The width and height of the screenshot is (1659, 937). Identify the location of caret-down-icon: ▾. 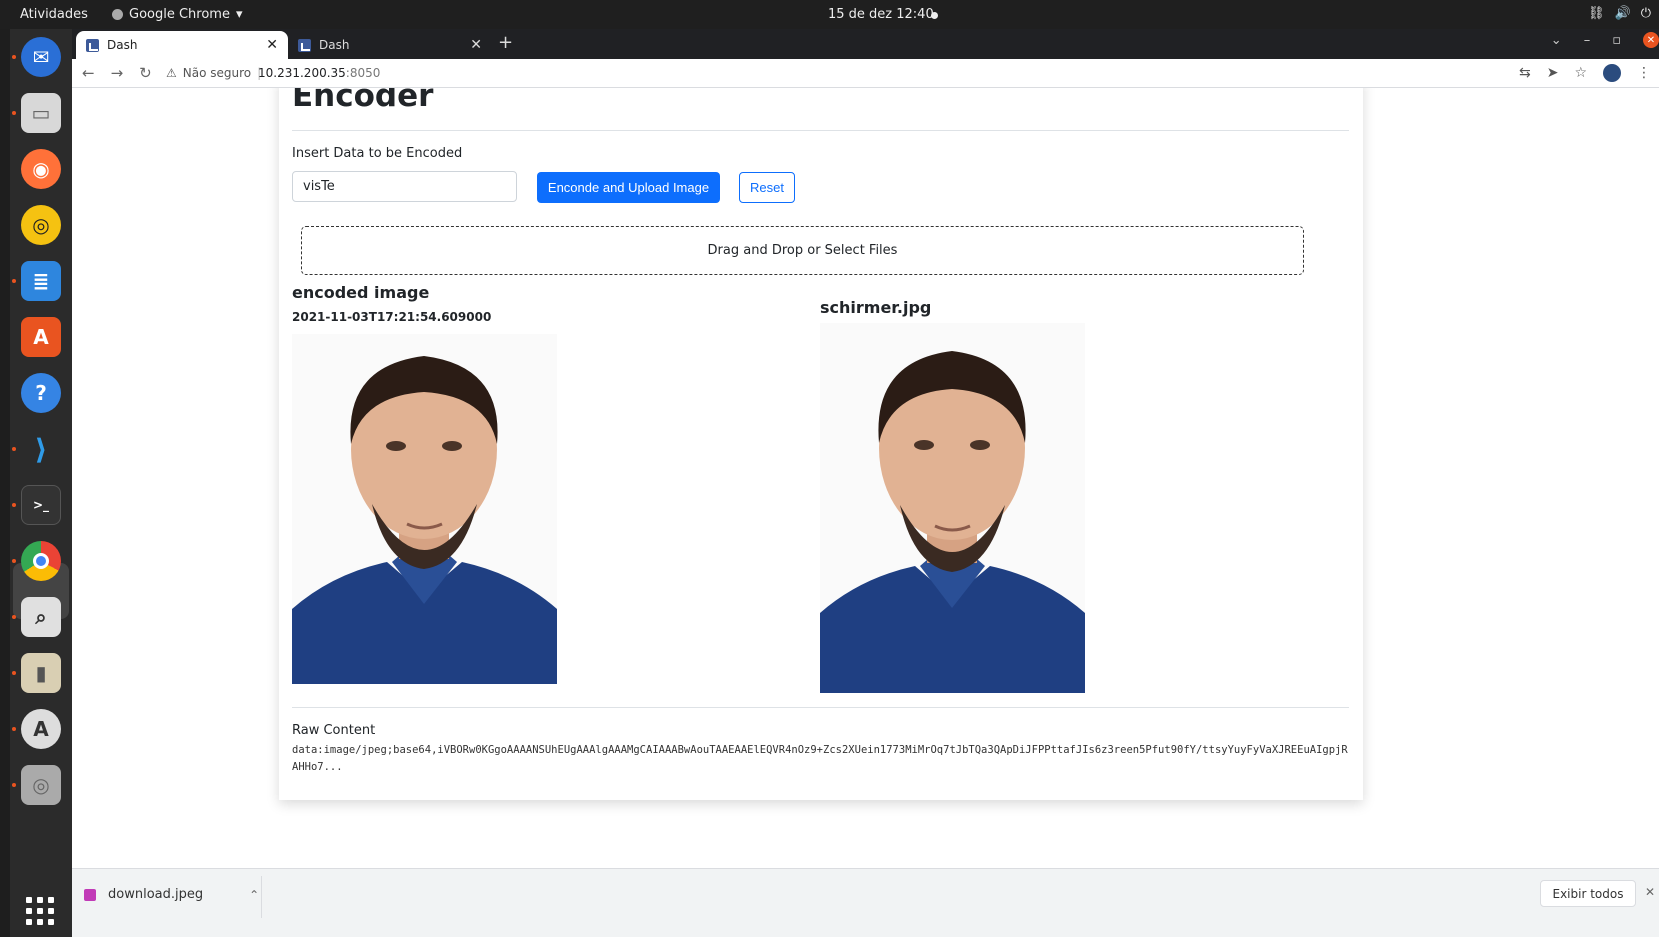
(239, 14).